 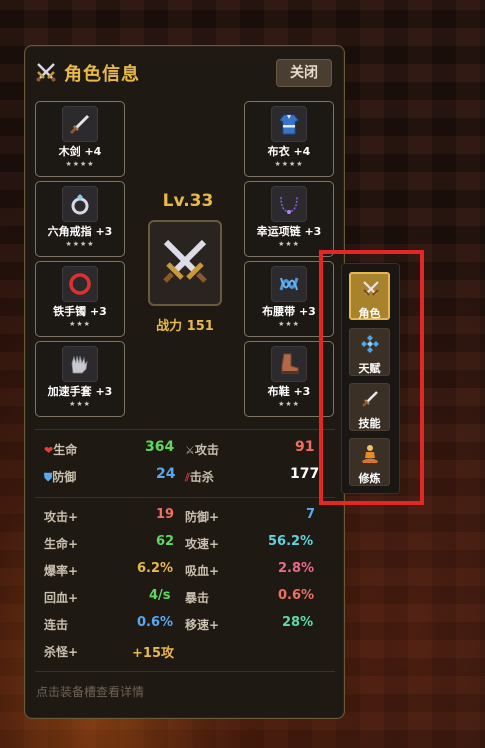 I want to click on belt-icon, so click(x=289, y=284).